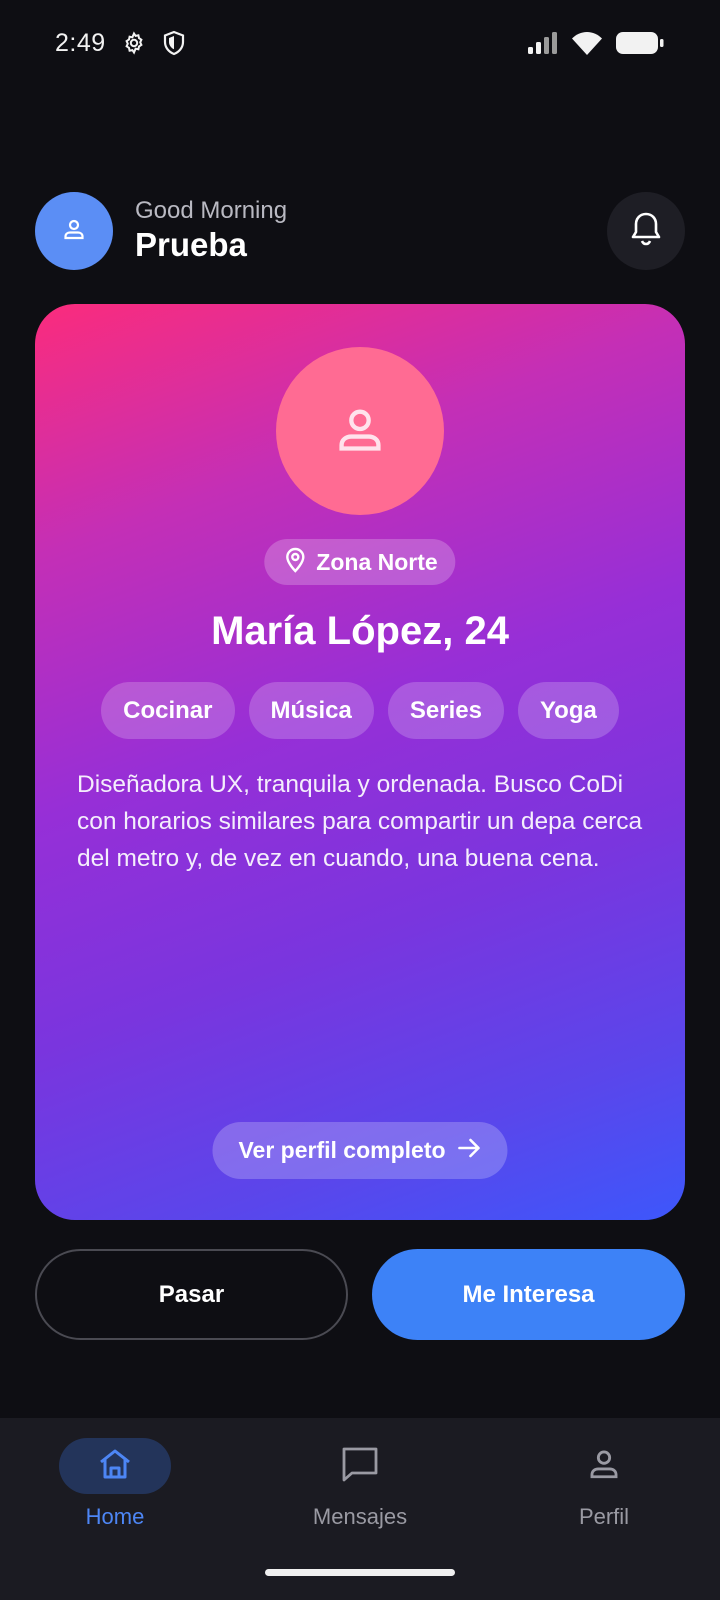 Image resolution: width=720 pixels, height=1600 pixels. I want to click on signal-icon, so click(543, 43).